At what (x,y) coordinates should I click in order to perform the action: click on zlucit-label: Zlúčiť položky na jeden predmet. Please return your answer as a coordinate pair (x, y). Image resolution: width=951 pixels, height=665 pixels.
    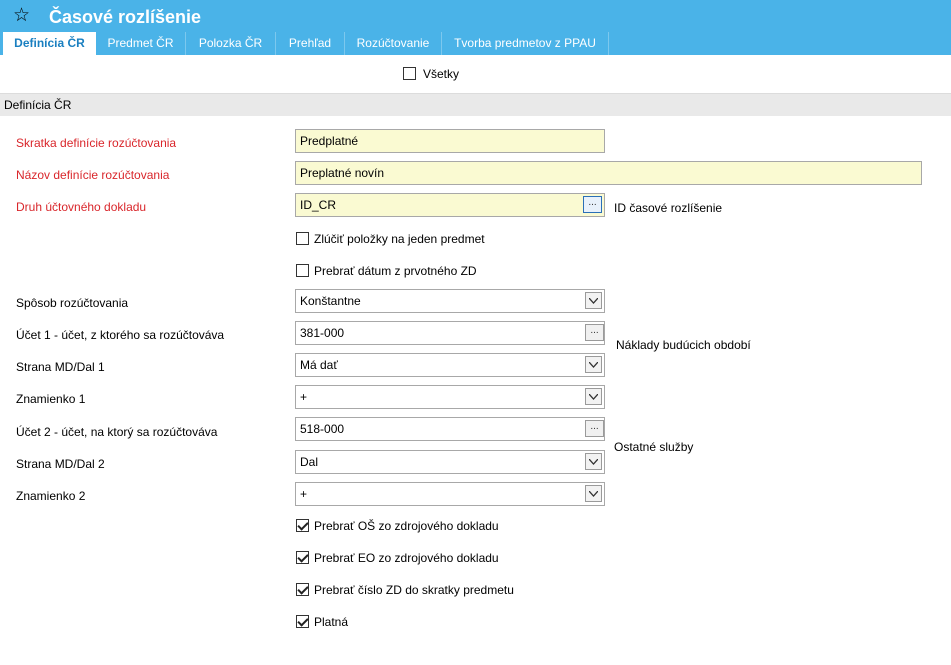
    Looking at the image, I should click on (399, 239).